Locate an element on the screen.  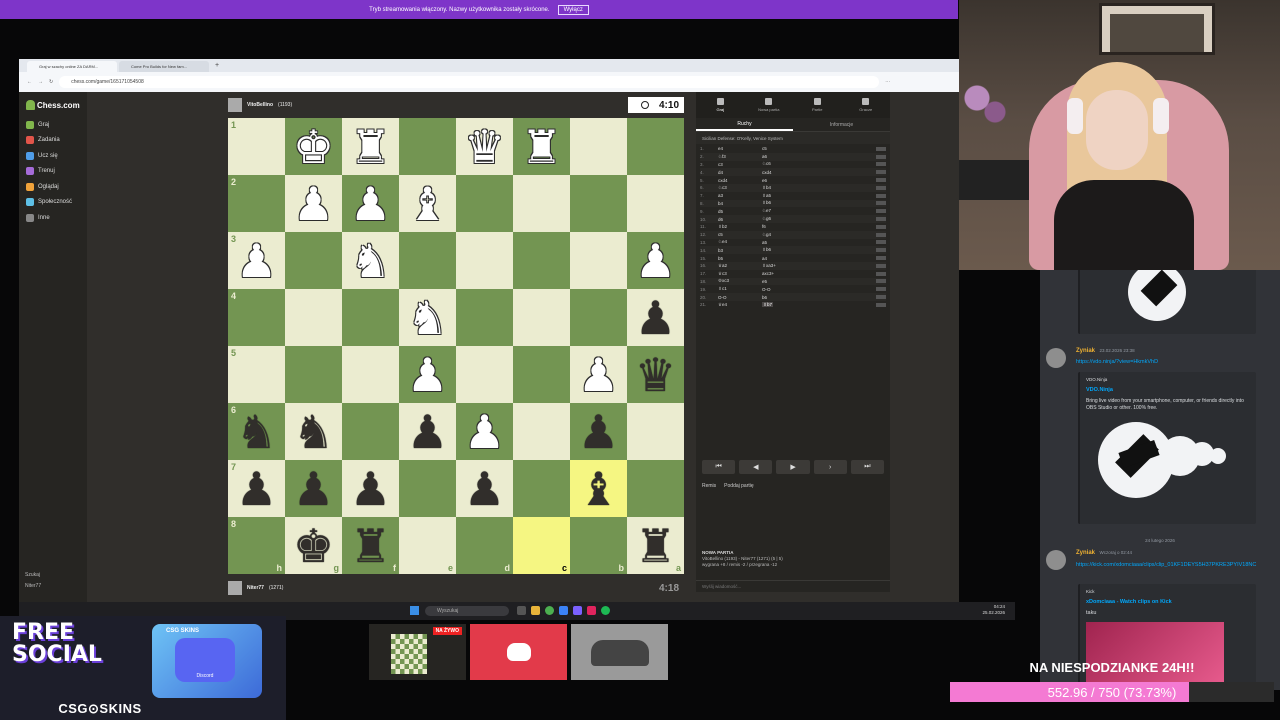
white-move: b4 is located at coordinates (740, 203).